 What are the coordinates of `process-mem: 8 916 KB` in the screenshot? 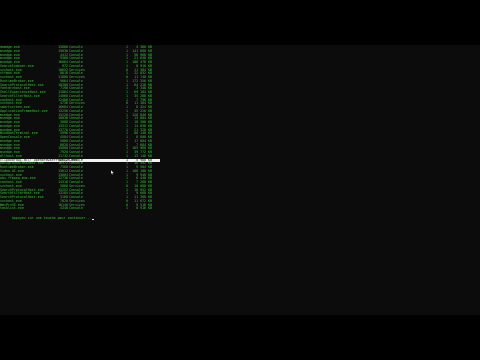 It's located at (144, 208).